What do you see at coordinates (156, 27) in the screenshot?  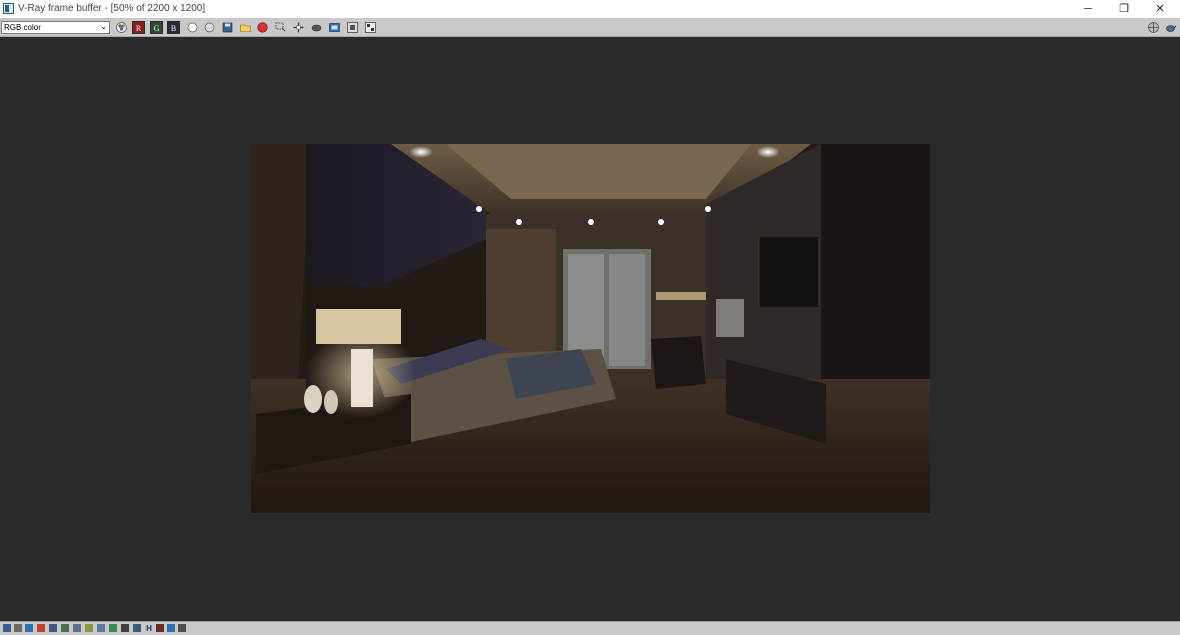 I see `green-channel-button: G` at bounding box center [156, 27].